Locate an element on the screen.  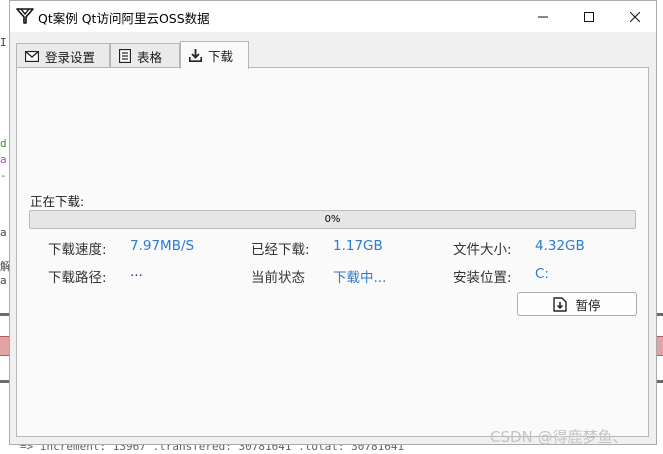
download-status-label: 正在下载: is located at coordinates (57, 201).